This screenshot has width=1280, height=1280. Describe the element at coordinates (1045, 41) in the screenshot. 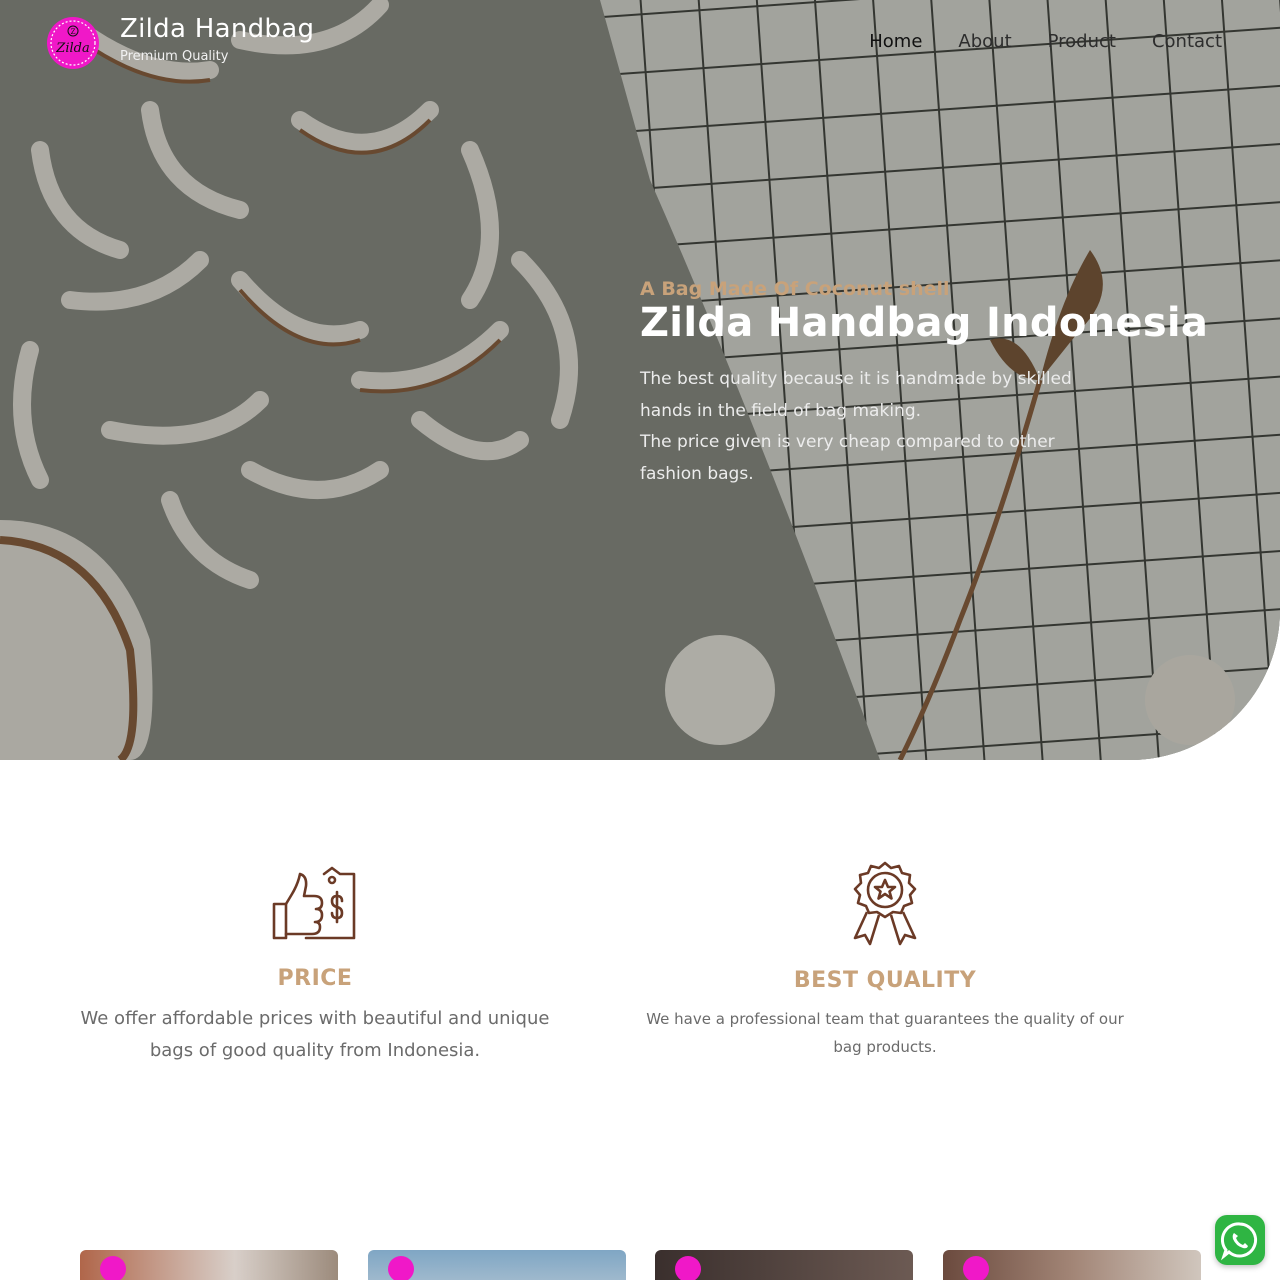

I see `main-nav: Home About Product Contact` at that location.